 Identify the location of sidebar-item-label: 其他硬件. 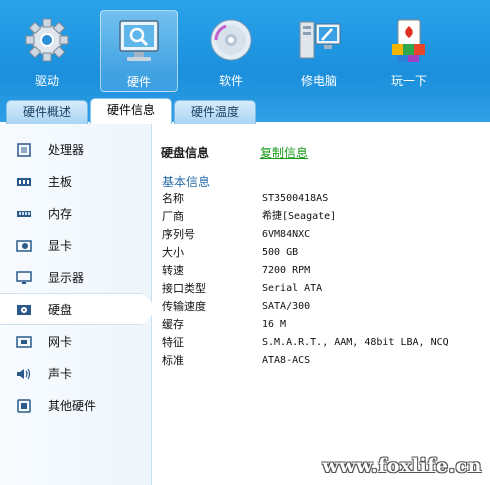
(72, 406).